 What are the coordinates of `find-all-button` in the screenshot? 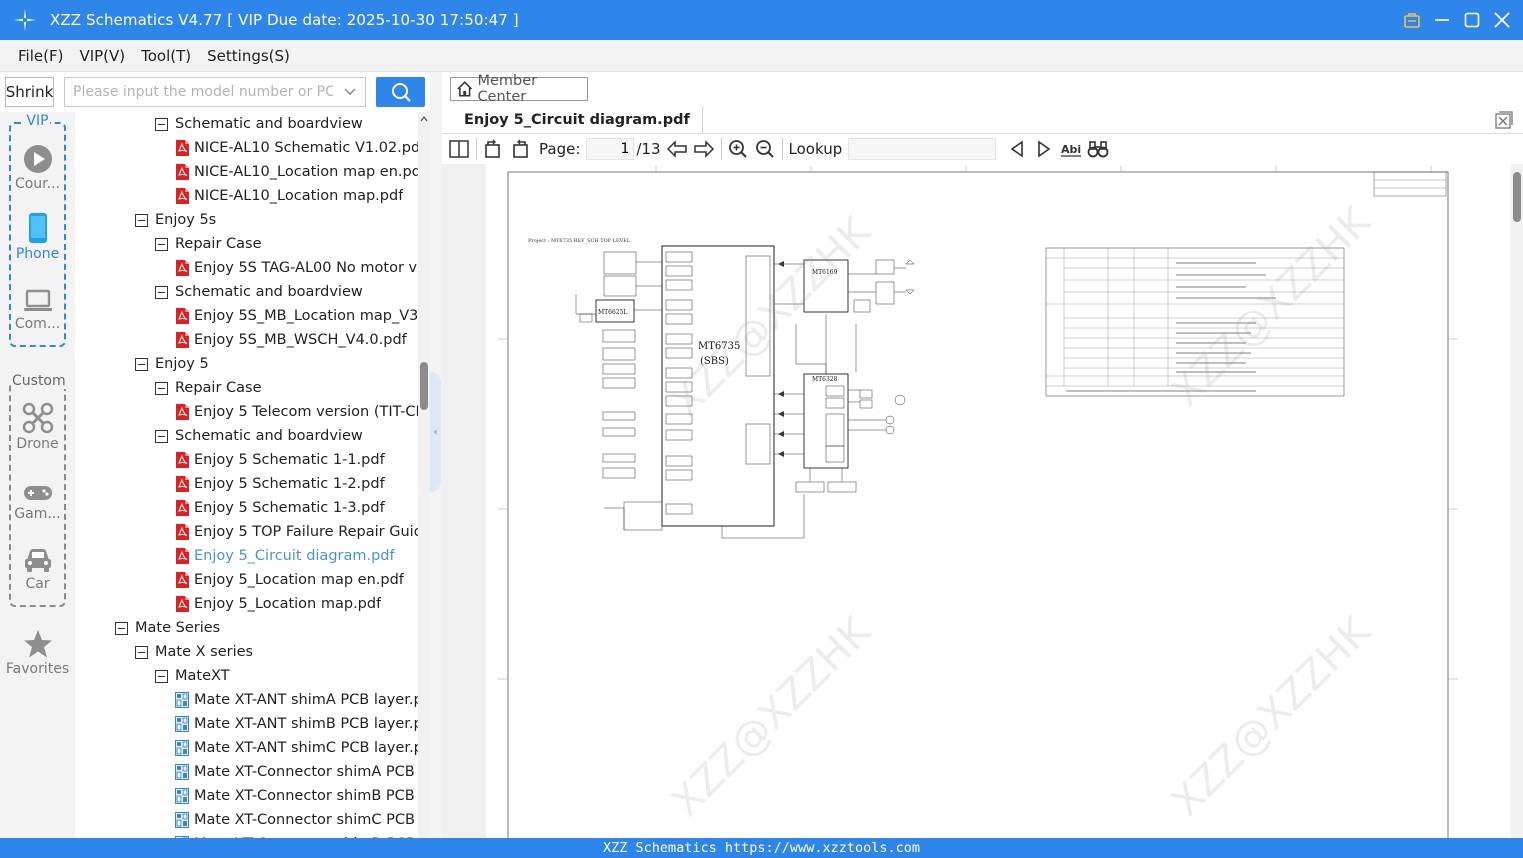 It's located at (1098, 149).